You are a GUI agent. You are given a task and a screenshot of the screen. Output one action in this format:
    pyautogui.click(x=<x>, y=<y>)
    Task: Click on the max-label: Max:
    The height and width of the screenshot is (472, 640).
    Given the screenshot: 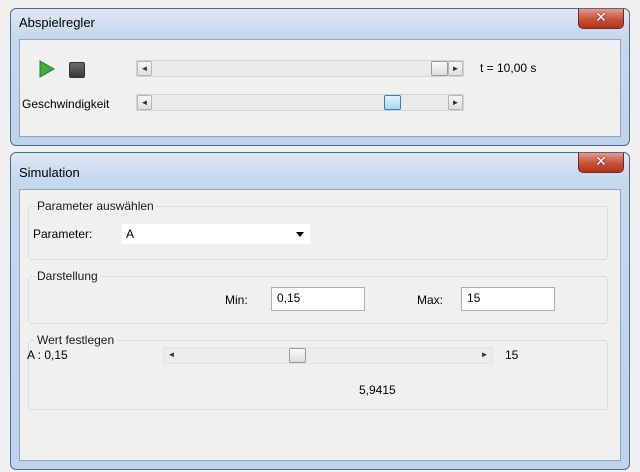 What is the action you would take?
    pyautogui.click(x=430, y=300)
    